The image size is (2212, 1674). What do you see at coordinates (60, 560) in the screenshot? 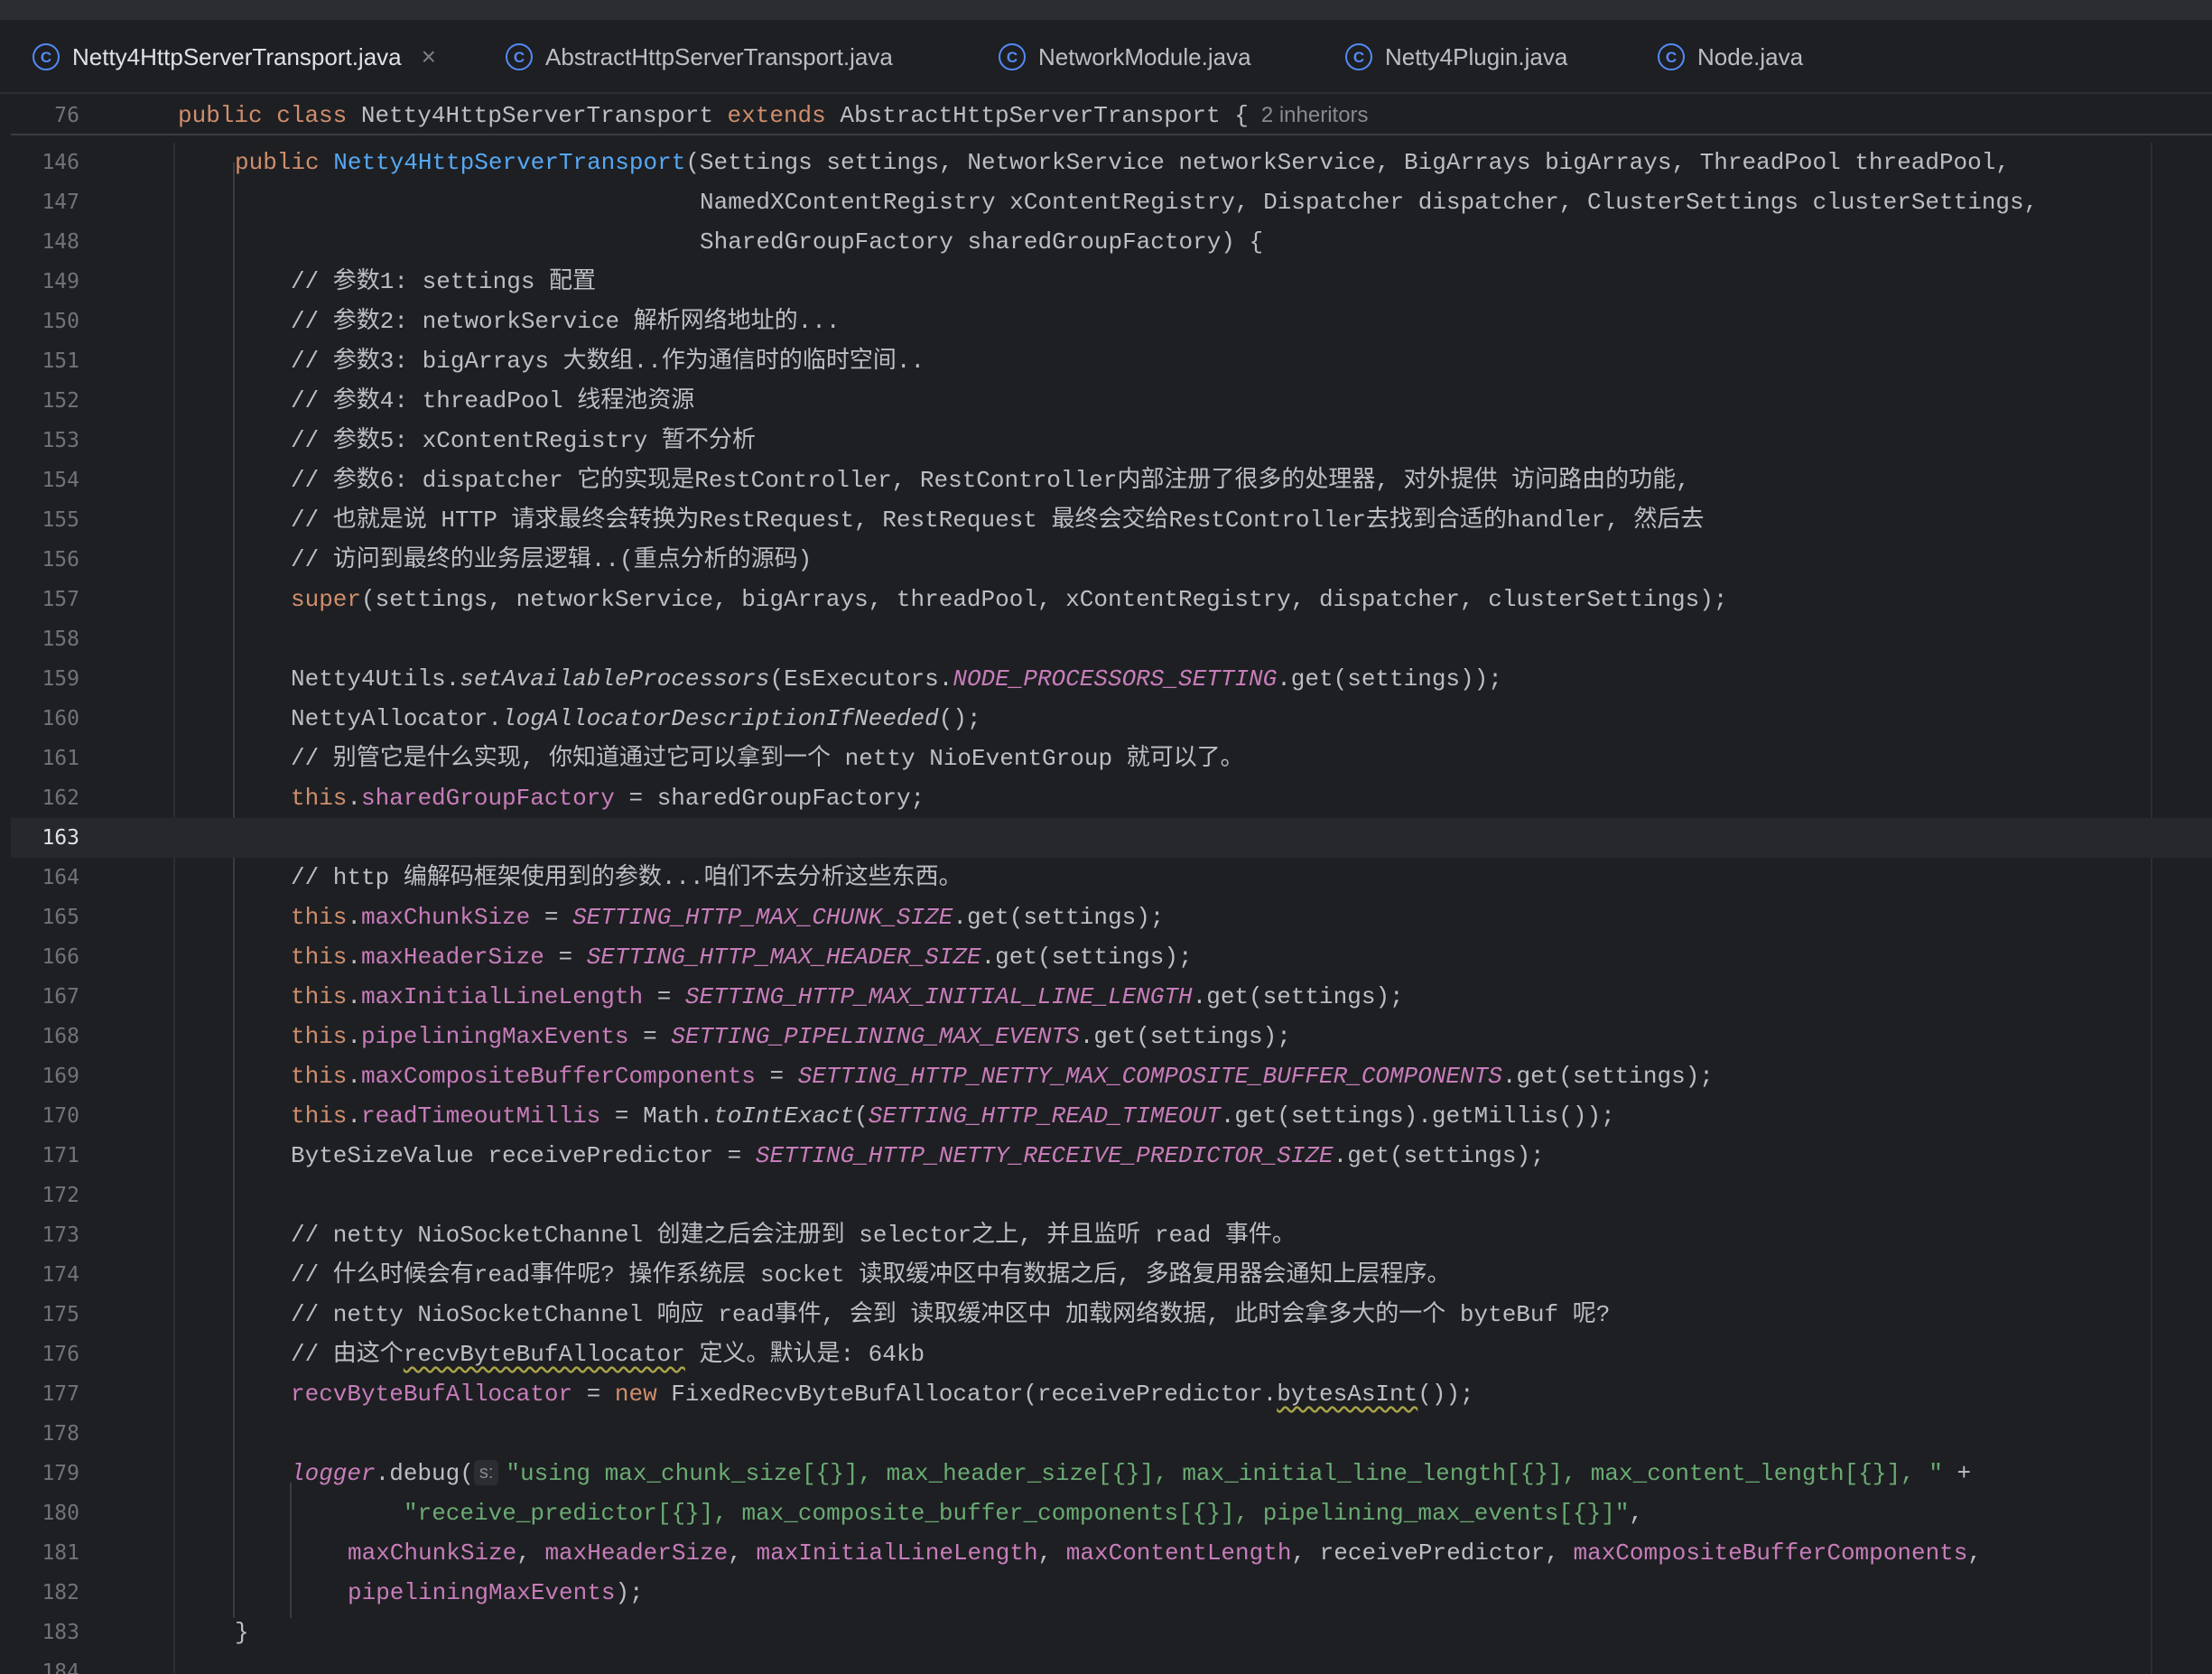
I see `line-number: 156` at bounding box center [60, 560].